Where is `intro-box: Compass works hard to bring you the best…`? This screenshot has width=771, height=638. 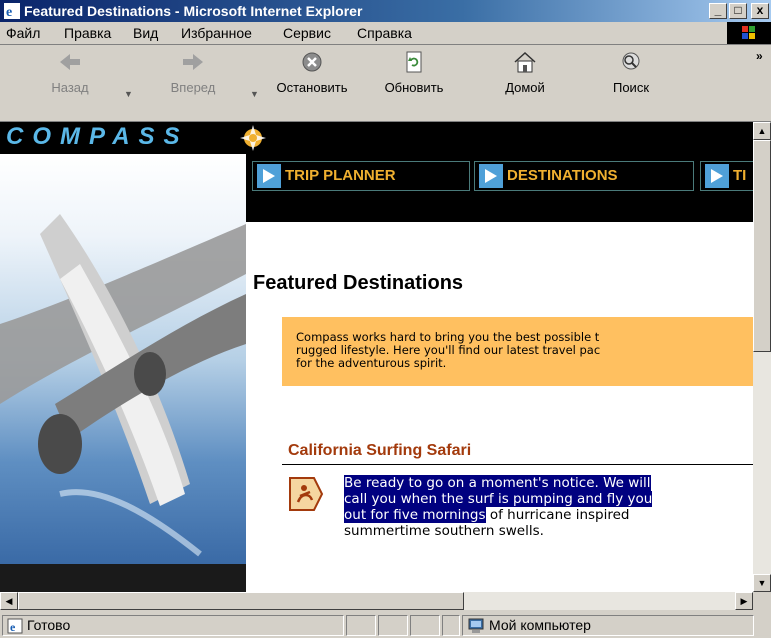 intro-box: Compass works hard to bring you the best… is located at coordinates (517, 351).